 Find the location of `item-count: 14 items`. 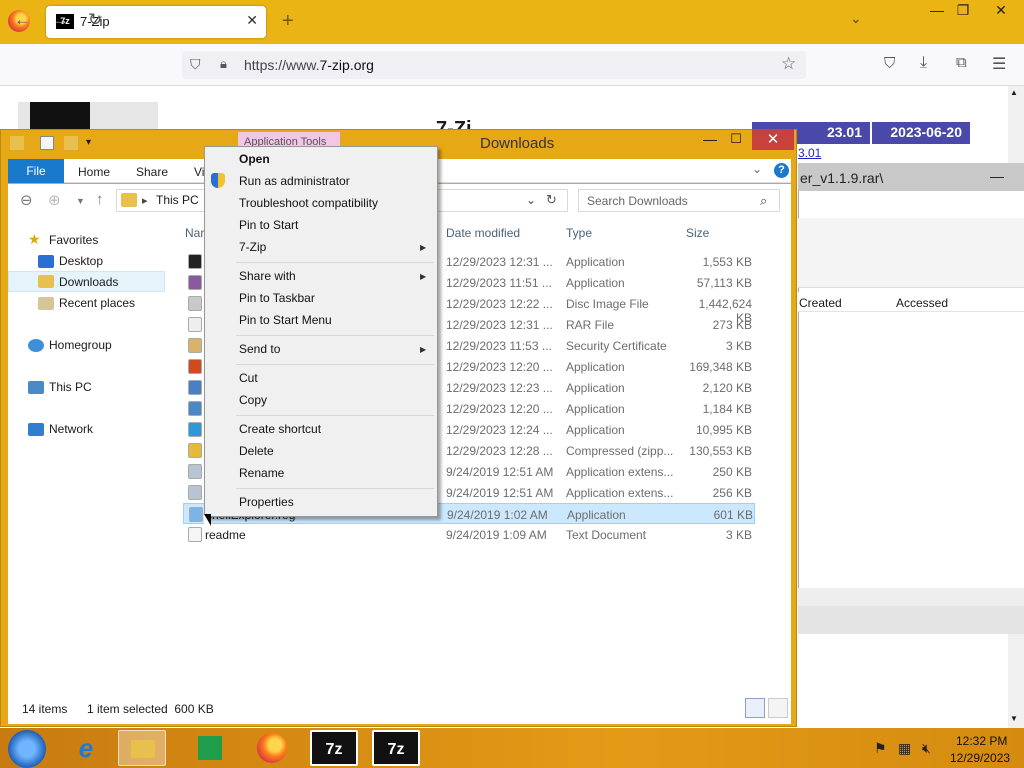

item-count: 14 items is located at coordinates (45, 709).